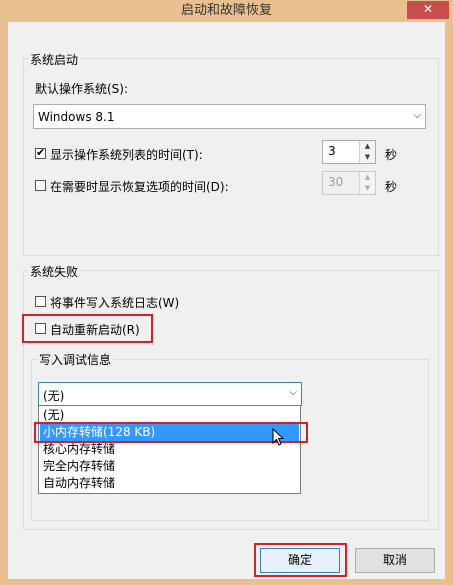  What do you see at coordinates (115, 303) in the screenshot?
I see `write-log-label: 将事件写入系统日志(W)` at bounding box center [115, 303].